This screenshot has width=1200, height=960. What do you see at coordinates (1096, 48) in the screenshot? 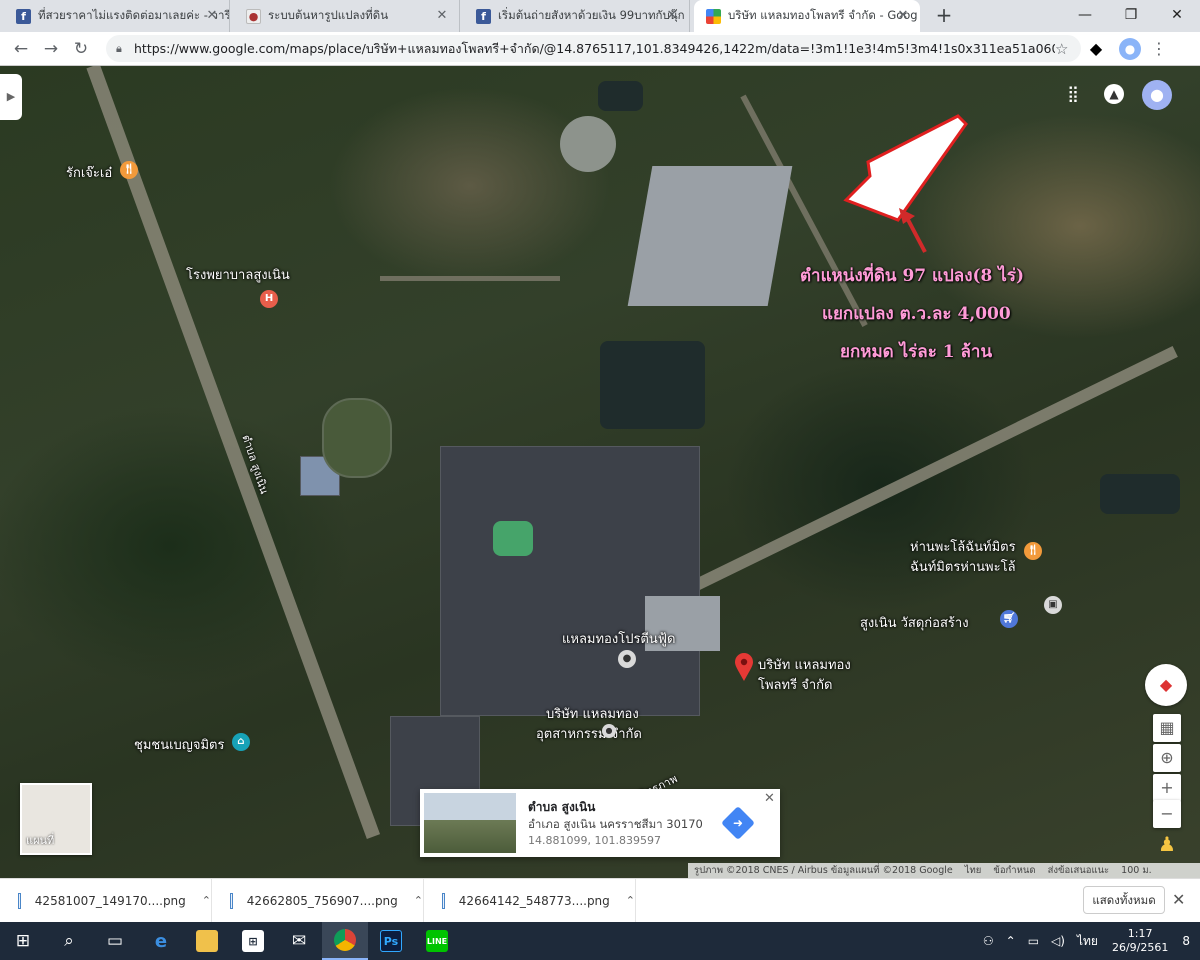
I see `extension-icon: ◆` at bounding box center [1096, 48].